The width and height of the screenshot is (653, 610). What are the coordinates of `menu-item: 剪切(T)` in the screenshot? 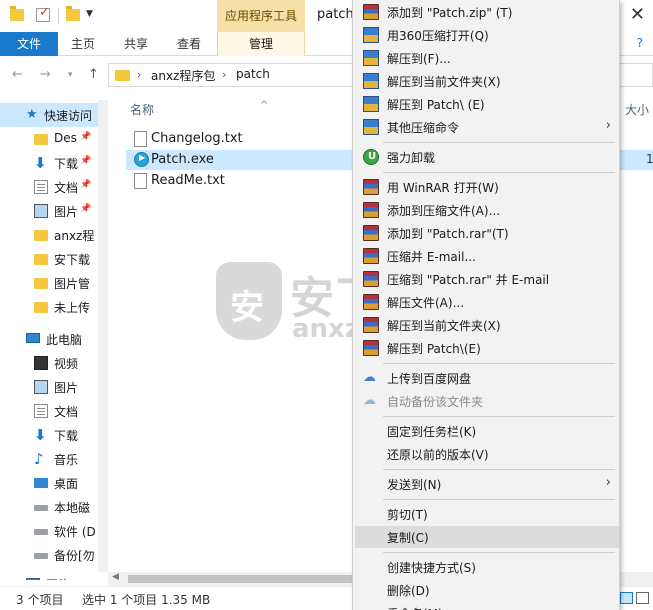 It's located at (487, 514).